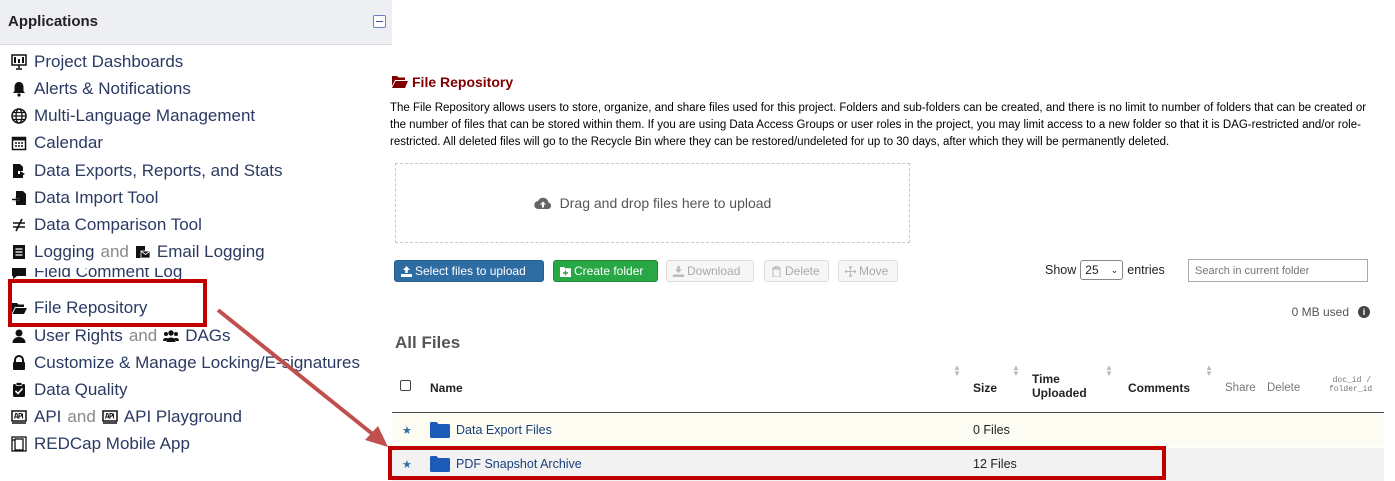 This screenshot has height=481, width=1395. I want to click on app-multi-language: Multi-Language Management, so click(132, 116).